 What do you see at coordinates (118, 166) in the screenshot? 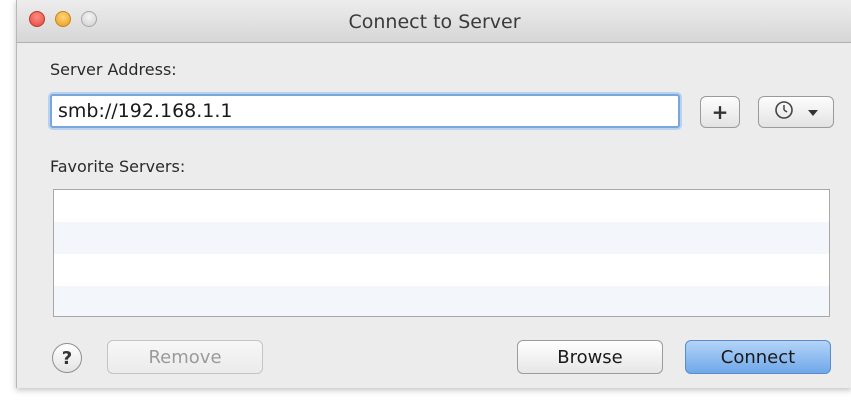
I see `favorite-servers-label: Favorite Servers:` at bounding box center [118, 166].